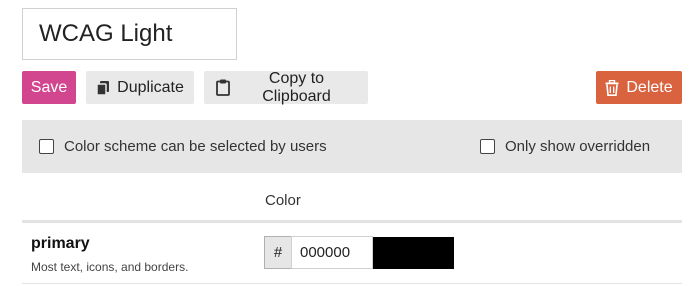  I want to click on hash-prefix: #, so click(278, 252).